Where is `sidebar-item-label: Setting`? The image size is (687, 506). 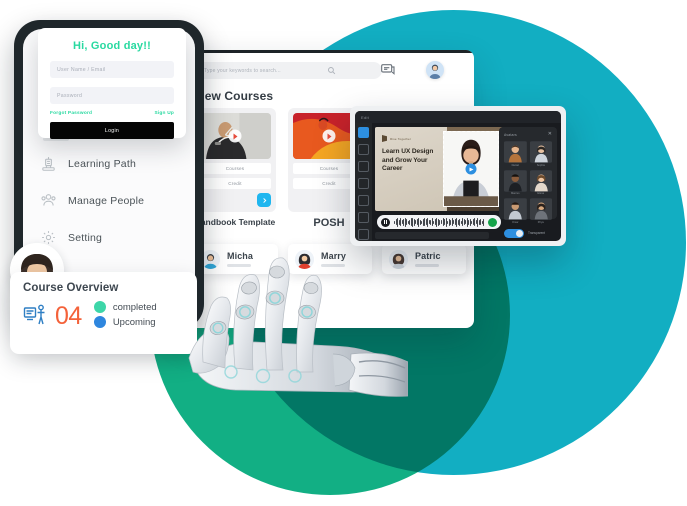
sidebar-item-label: Setting is located at coordinates (85, 237).